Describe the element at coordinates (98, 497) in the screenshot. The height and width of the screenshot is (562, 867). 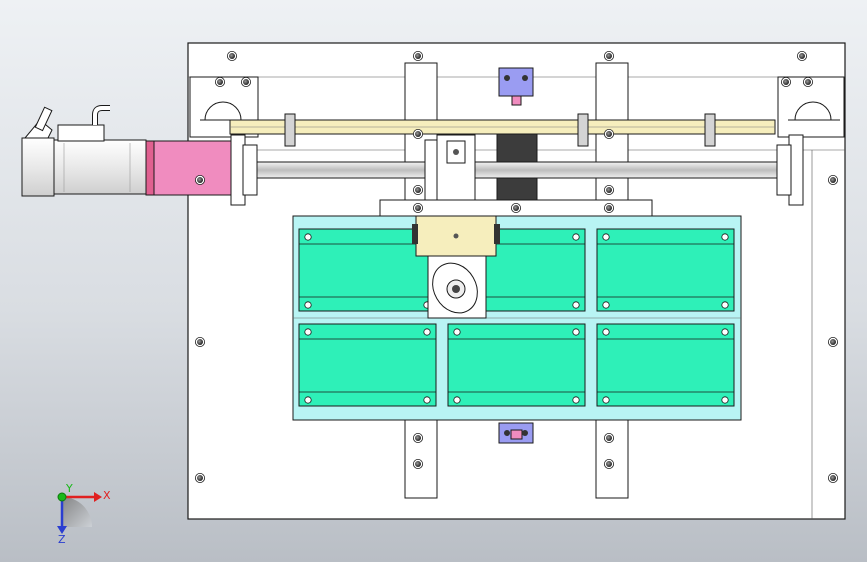
I see `x-axis-arrow` at that location.